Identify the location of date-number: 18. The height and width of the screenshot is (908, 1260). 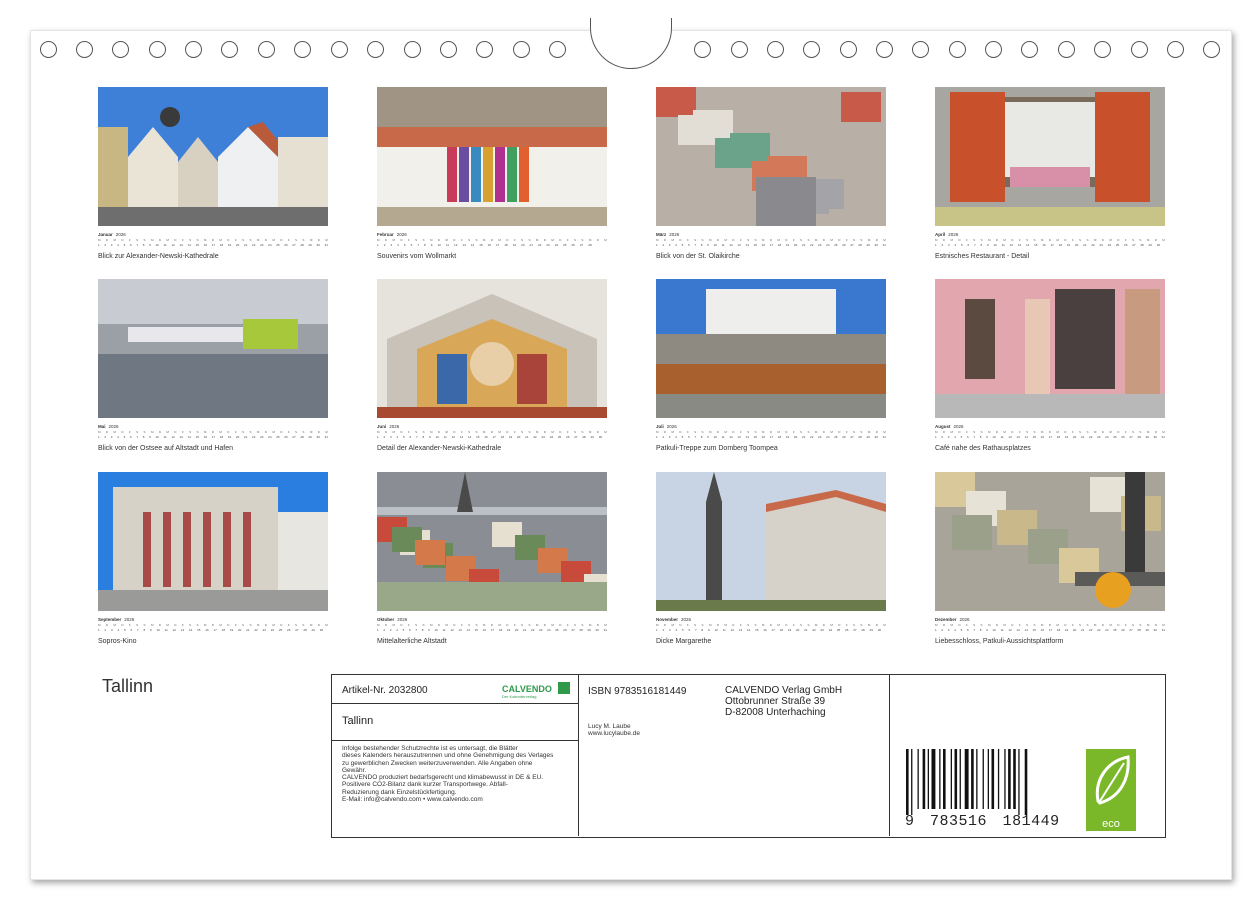
(781, 630).